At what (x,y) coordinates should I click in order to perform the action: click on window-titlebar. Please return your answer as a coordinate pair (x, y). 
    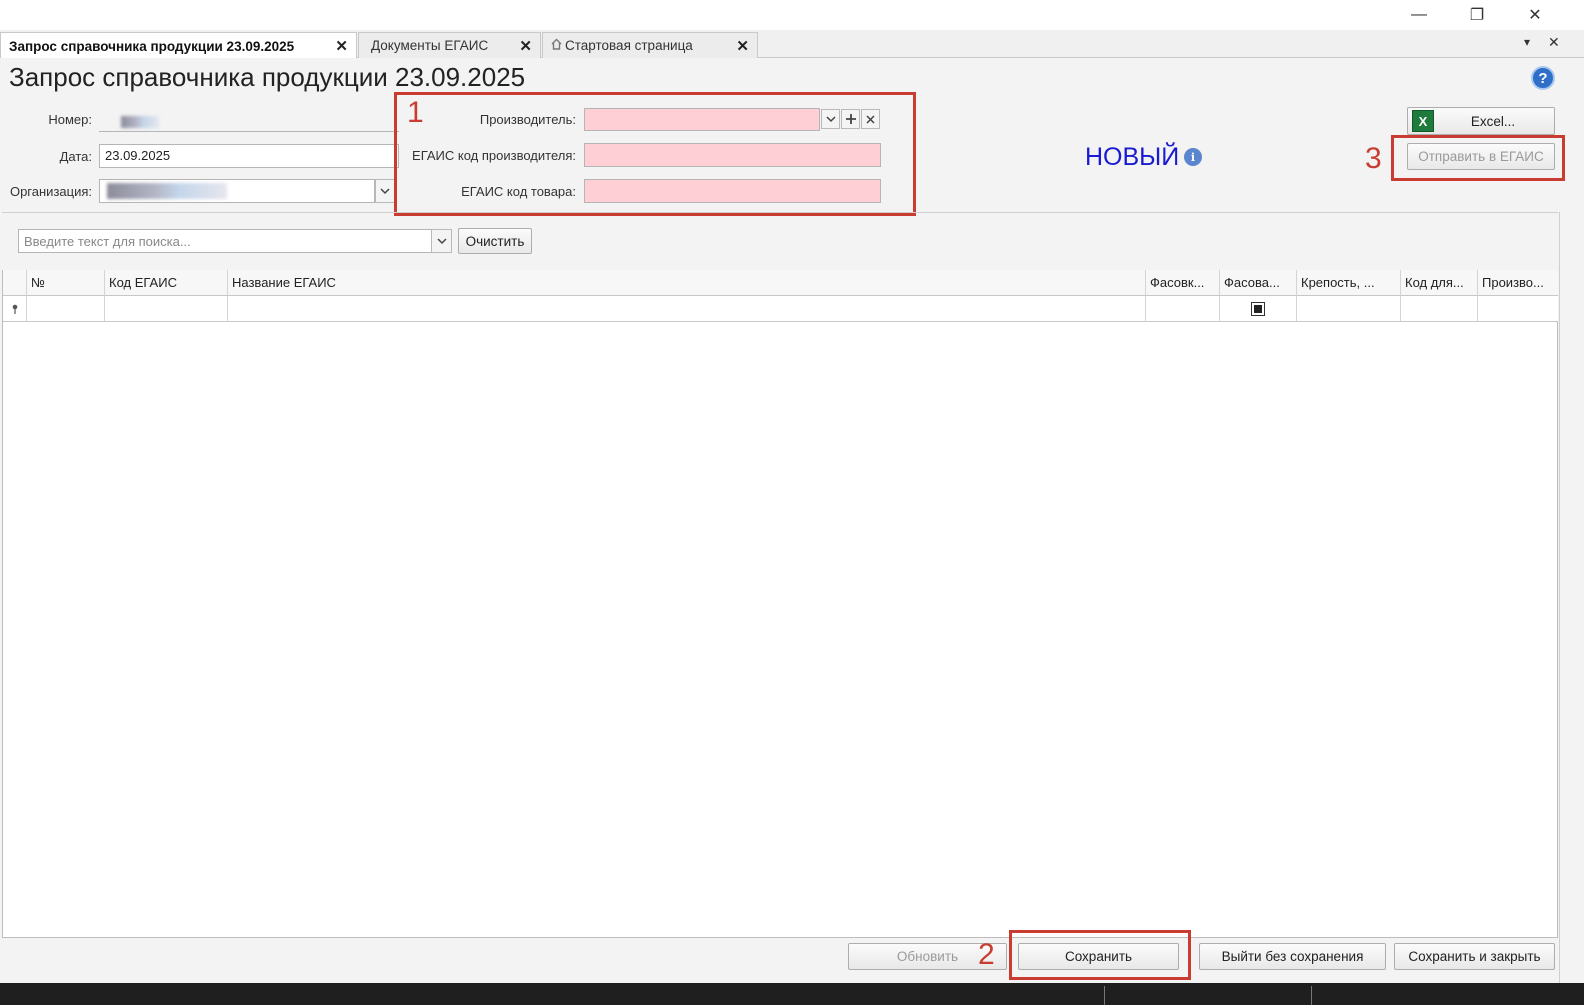
    Looking at the image, I should click on (792, 15).